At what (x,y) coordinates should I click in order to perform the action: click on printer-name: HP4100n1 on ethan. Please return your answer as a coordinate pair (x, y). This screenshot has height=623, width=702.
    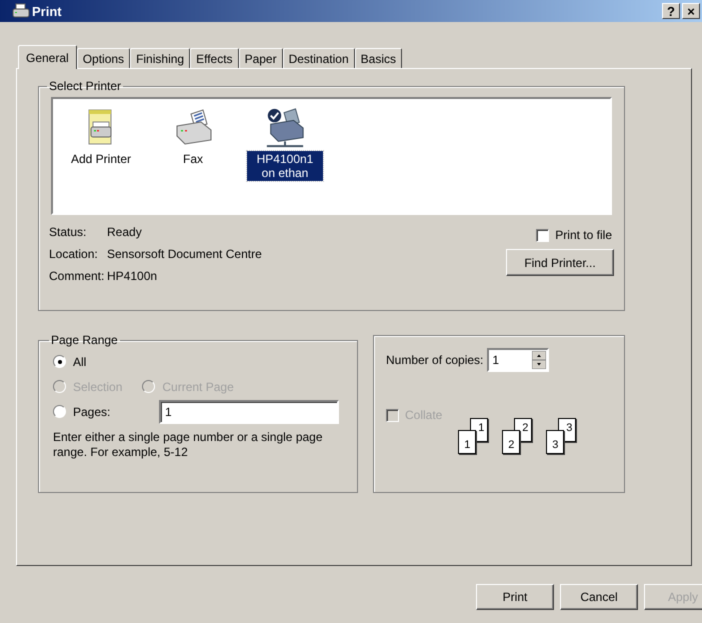
    Looking at the image, I should click on (285, 166).